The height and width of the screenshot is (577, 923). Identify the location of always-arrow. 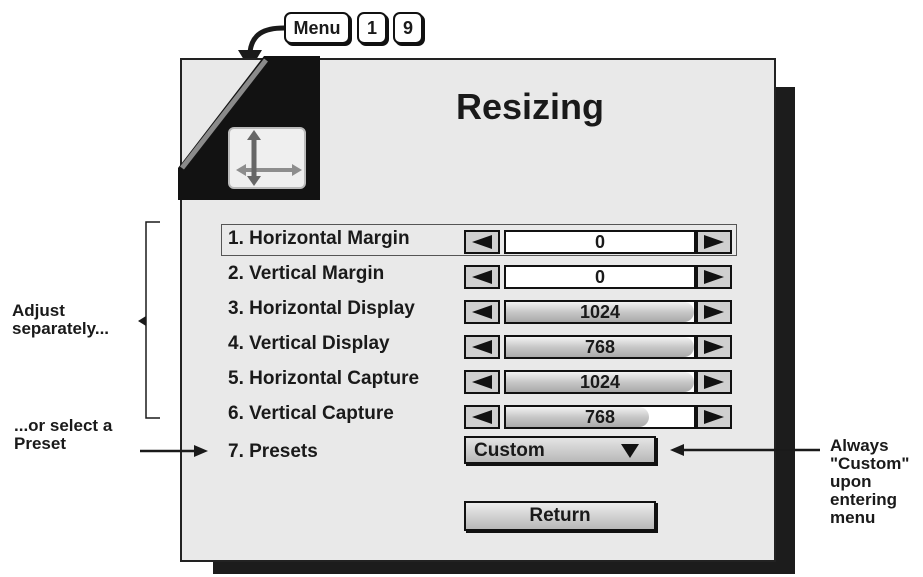
(745, 450).